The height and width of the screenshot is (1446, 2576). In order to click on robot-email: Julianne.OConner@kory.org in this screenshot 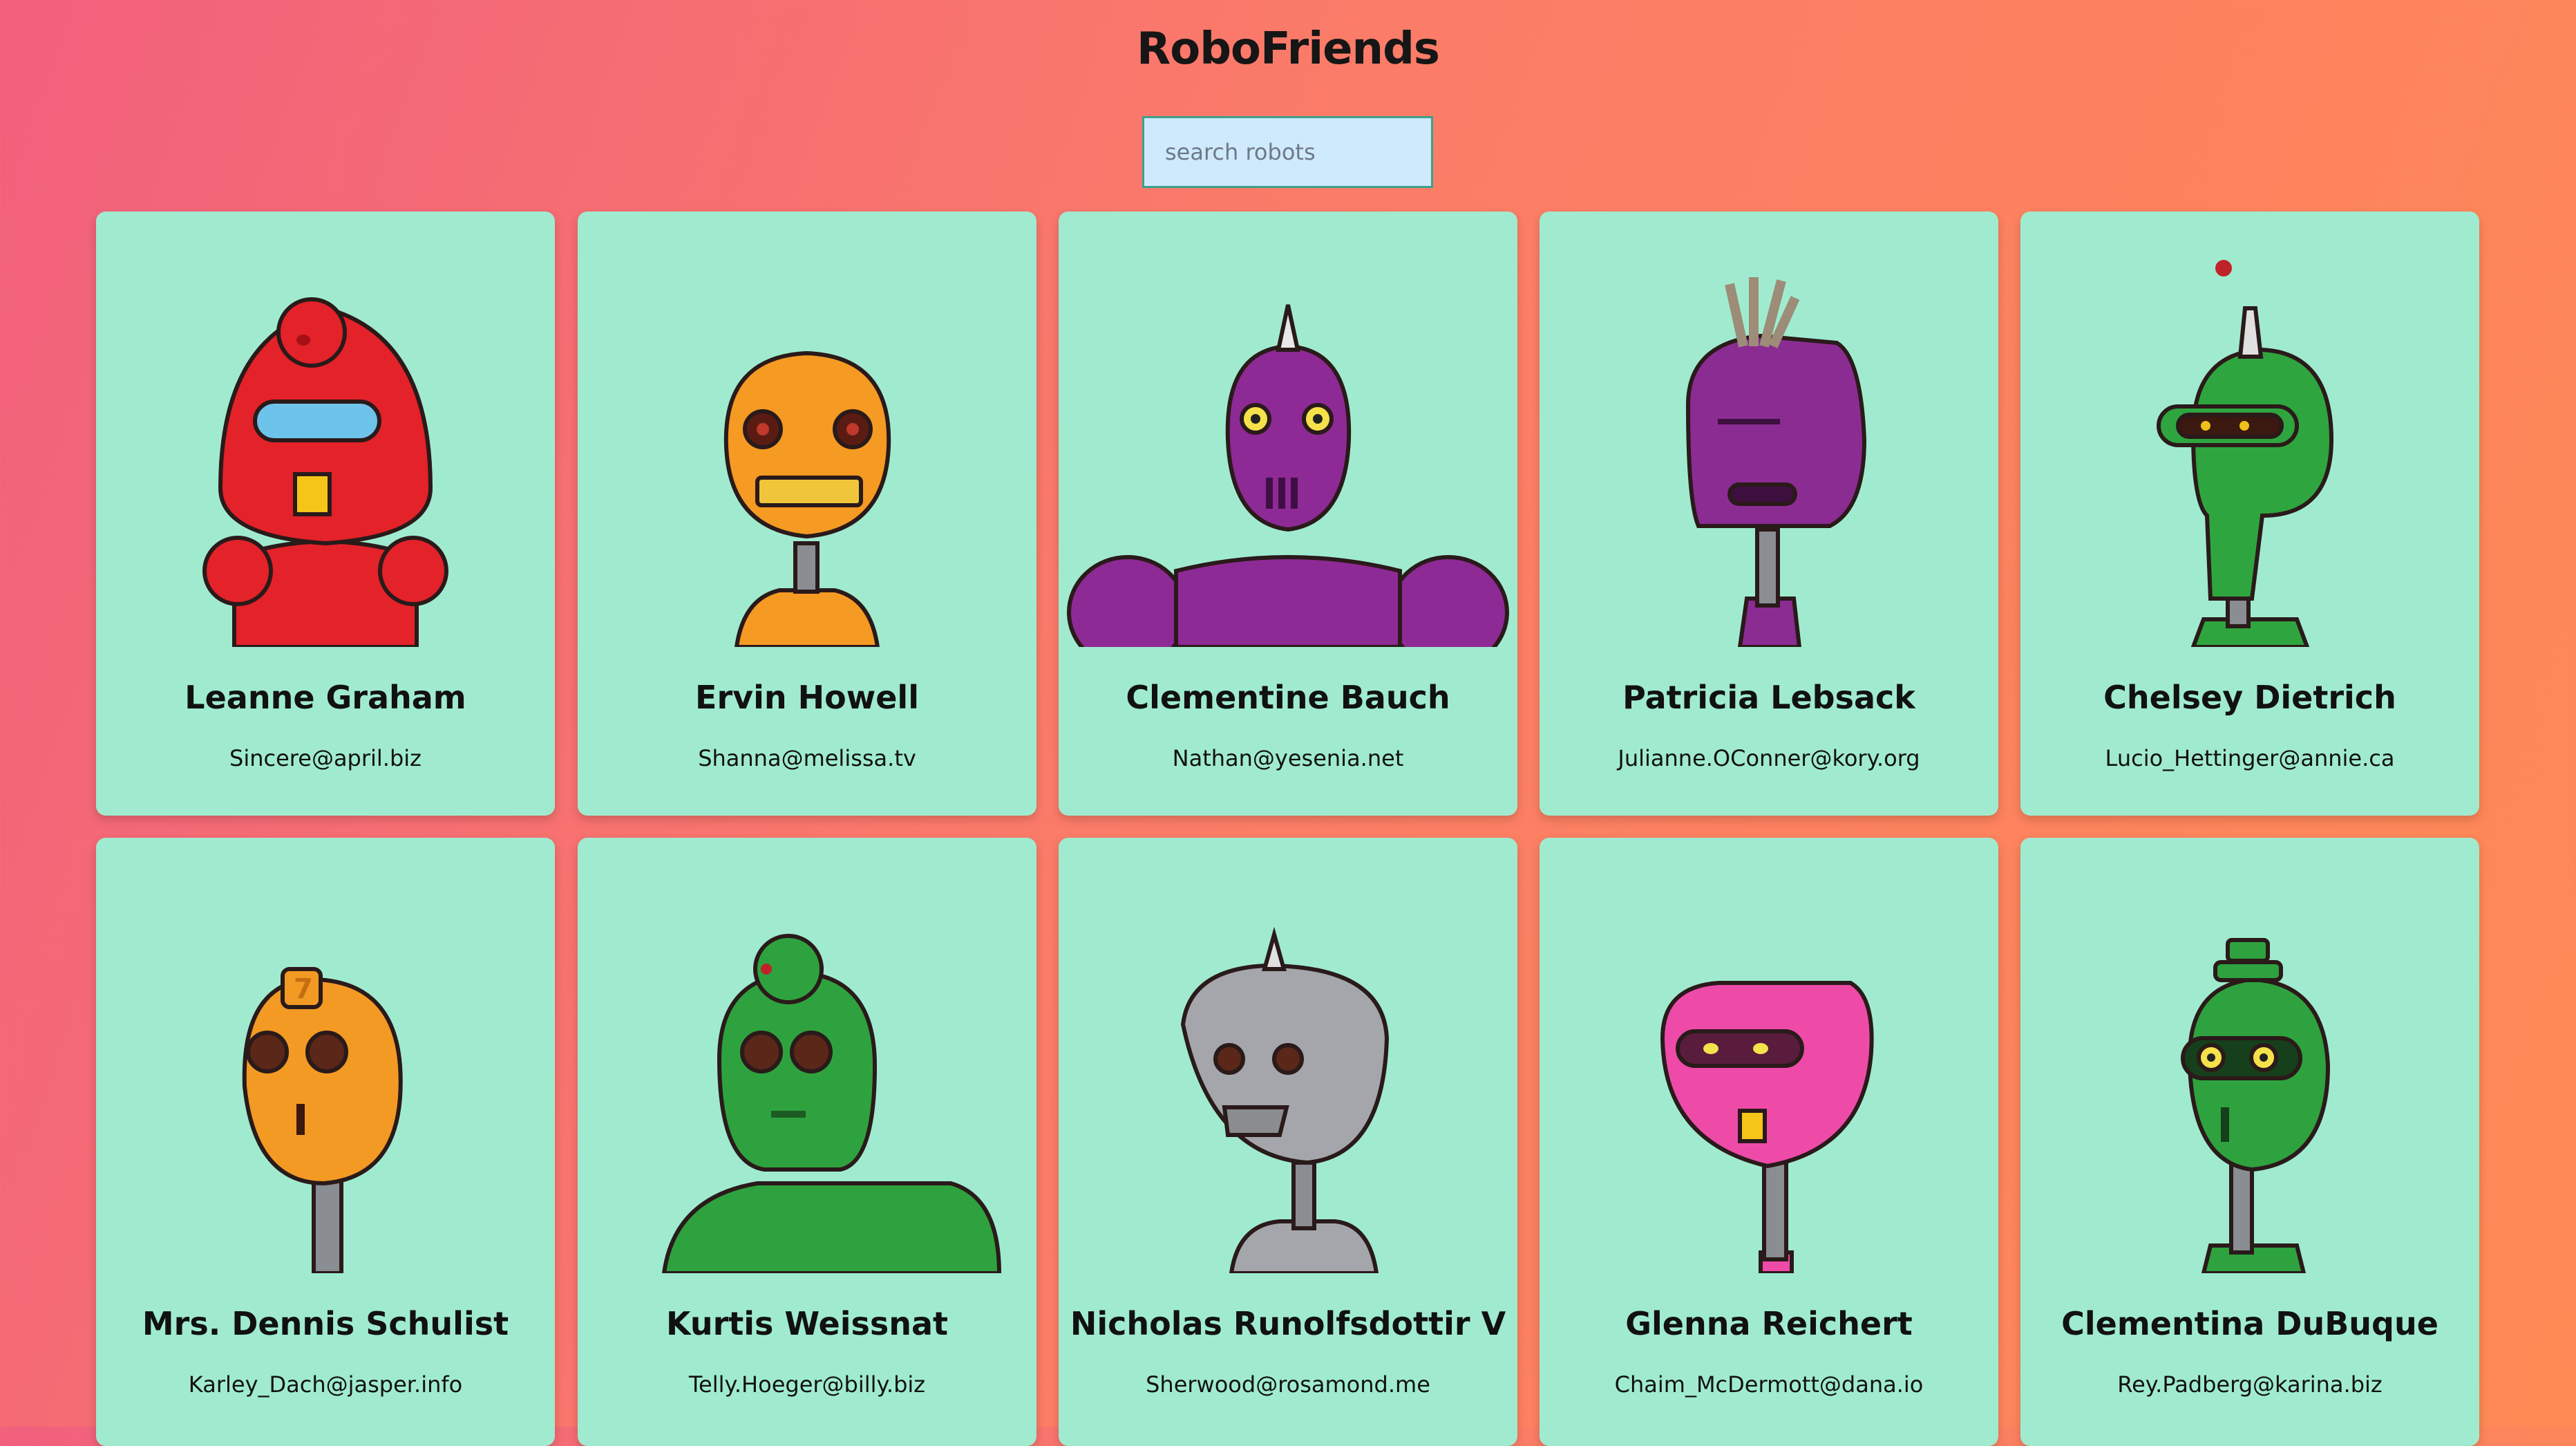, I will do `click(1769, 758)`.